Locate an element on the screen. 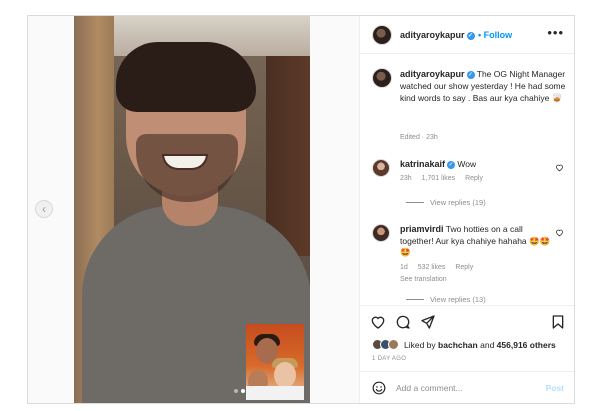 Image resolution: width=600 pixels, height=411 pixels. share-paper-plane-icon is located at coordinates (428, 322).